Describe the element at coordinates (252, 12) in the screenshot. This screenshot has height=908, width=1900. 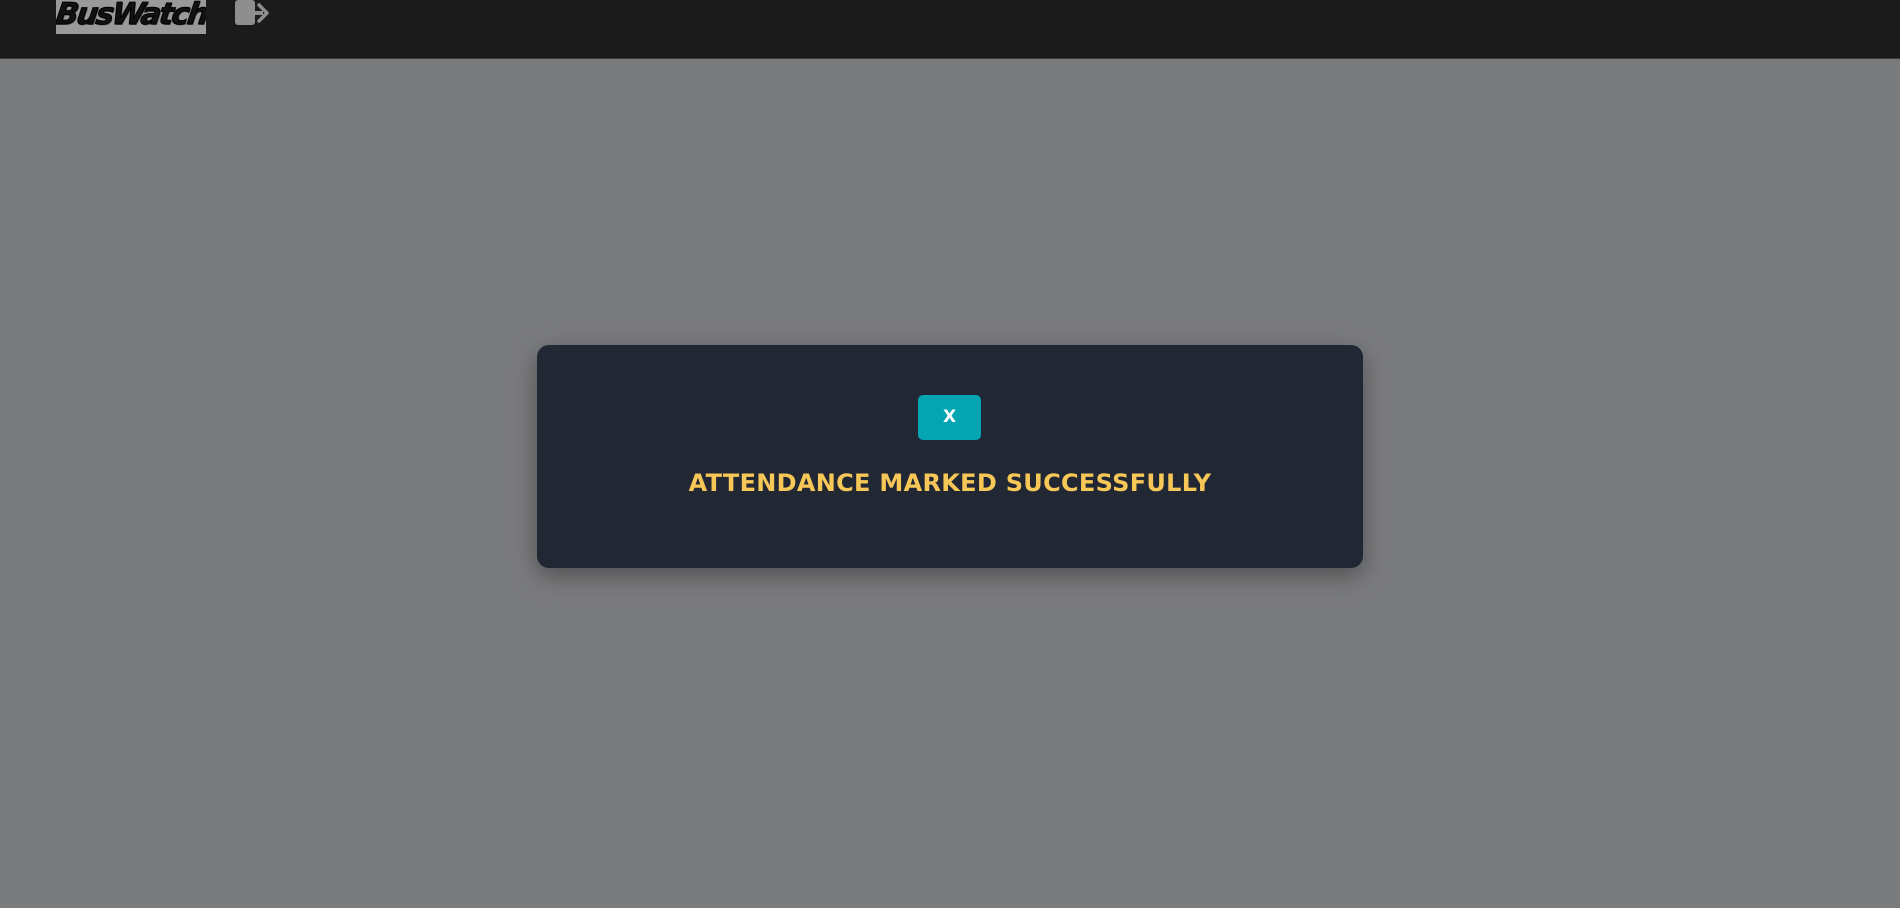
I see `logout-icon` at that location.